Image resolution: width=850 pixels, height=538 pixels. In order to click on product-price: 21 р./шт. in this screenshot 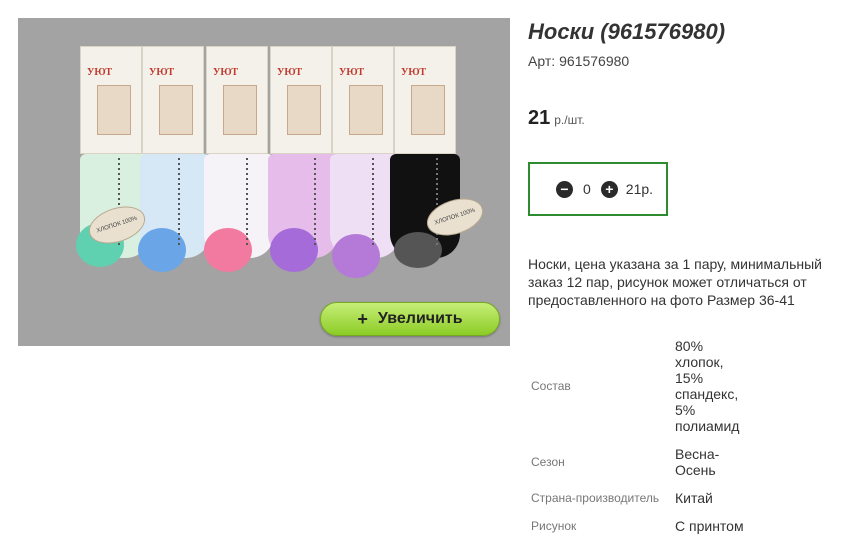, I will do `click(556, 118)`.